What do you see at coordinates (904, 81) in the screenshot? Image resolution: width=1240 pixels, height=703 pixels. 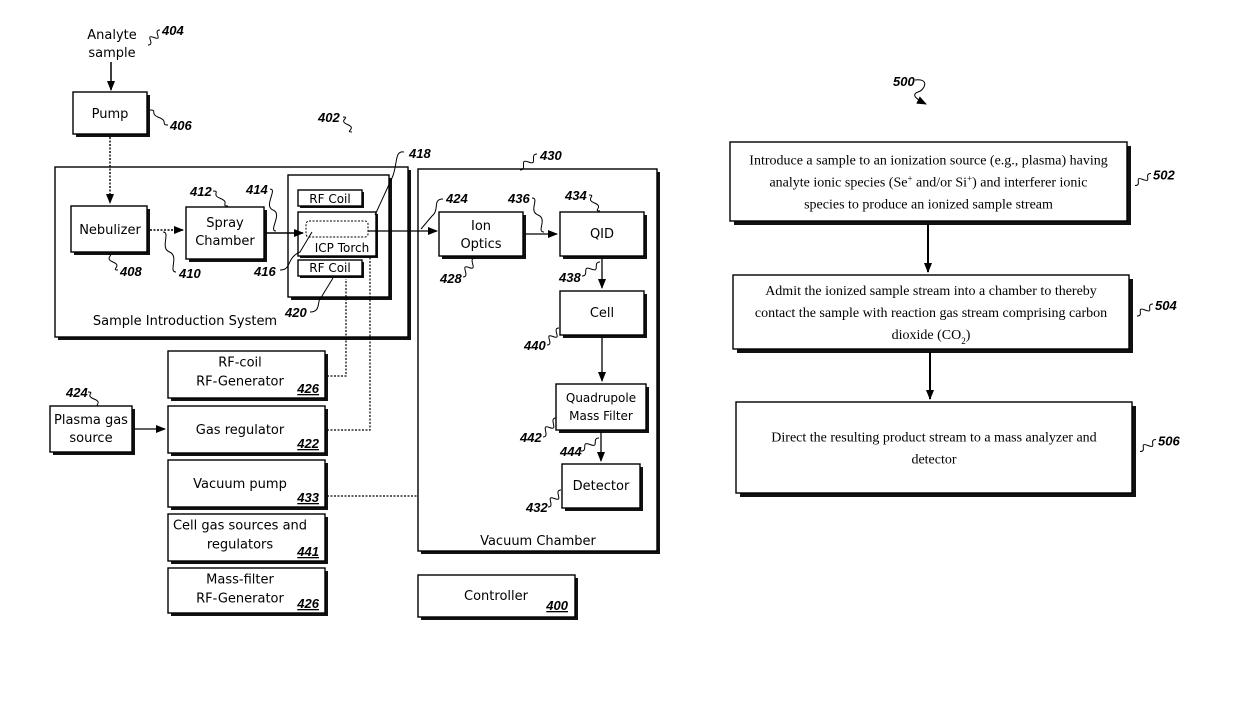 I see `ref-500: 500` at bounding box center [904, 81].